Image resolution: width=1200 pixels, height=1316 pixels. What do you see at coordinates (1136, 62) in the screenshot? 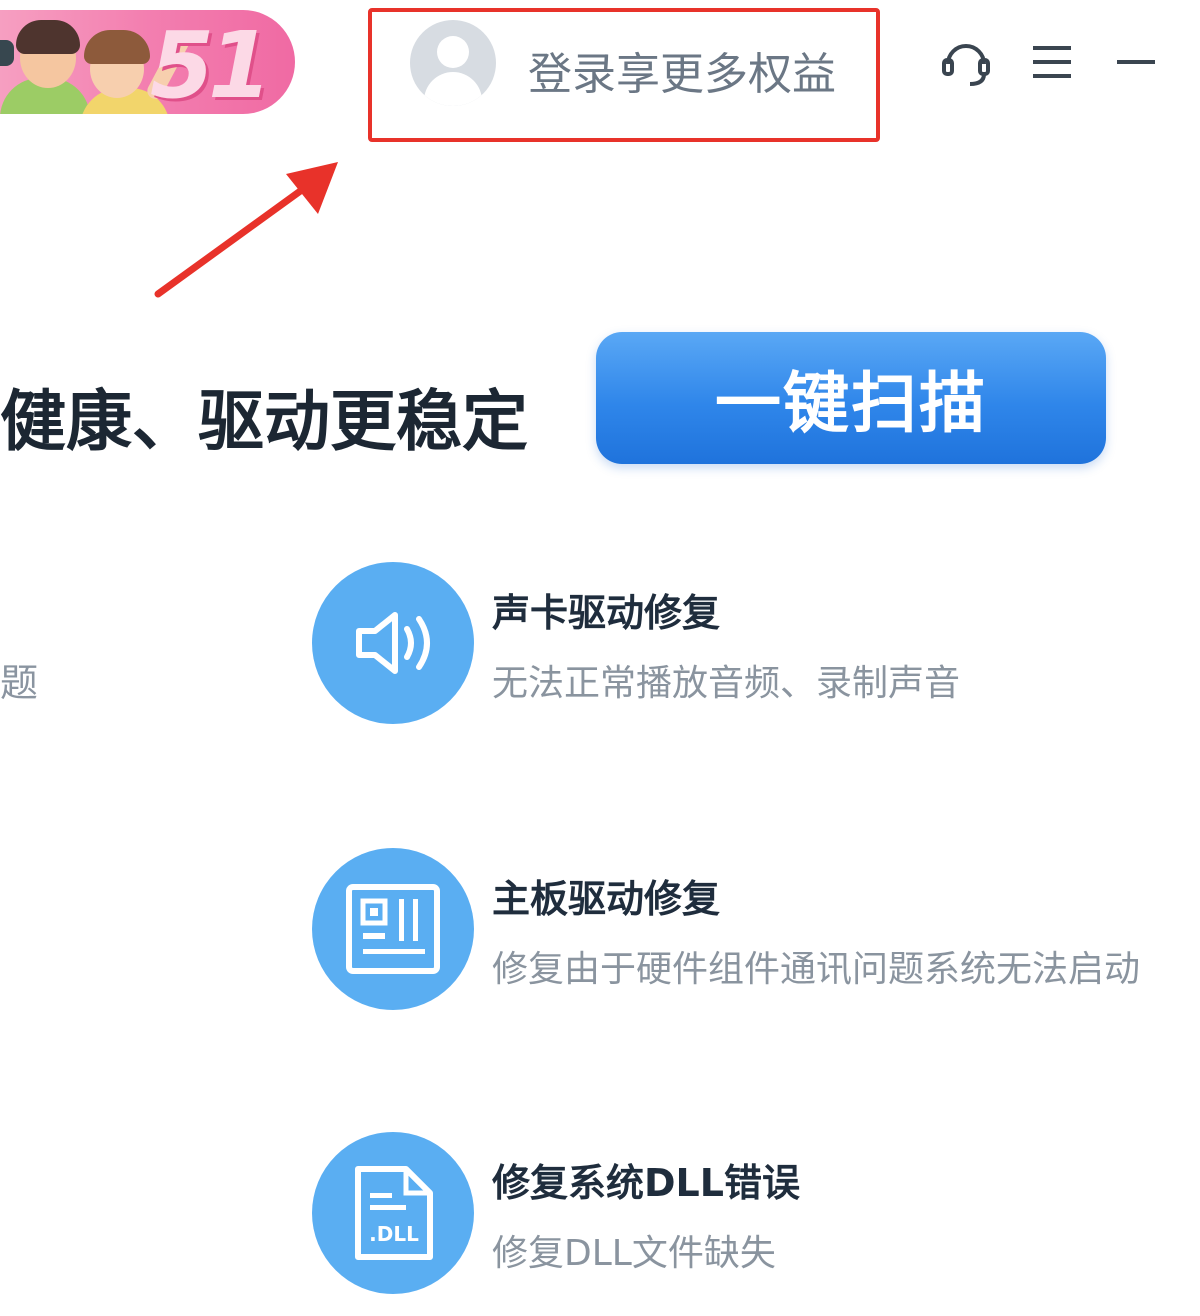
I see `minimize-icon` at bounding box center [1136, 62].